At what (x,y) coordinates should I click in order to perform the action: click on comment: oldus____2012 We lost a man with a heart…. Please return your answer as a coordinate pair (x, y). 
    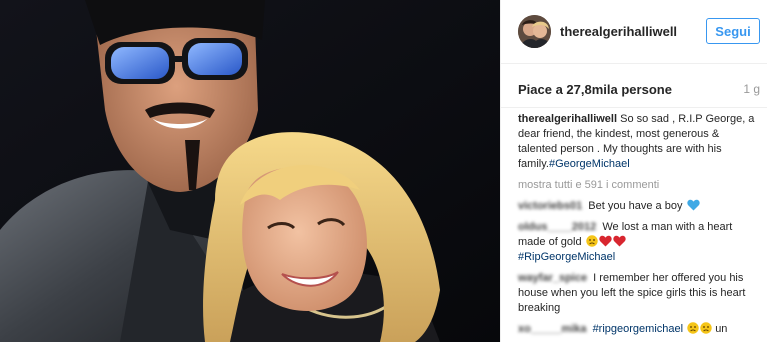
    Looking at the image, I should click on (637, 242).